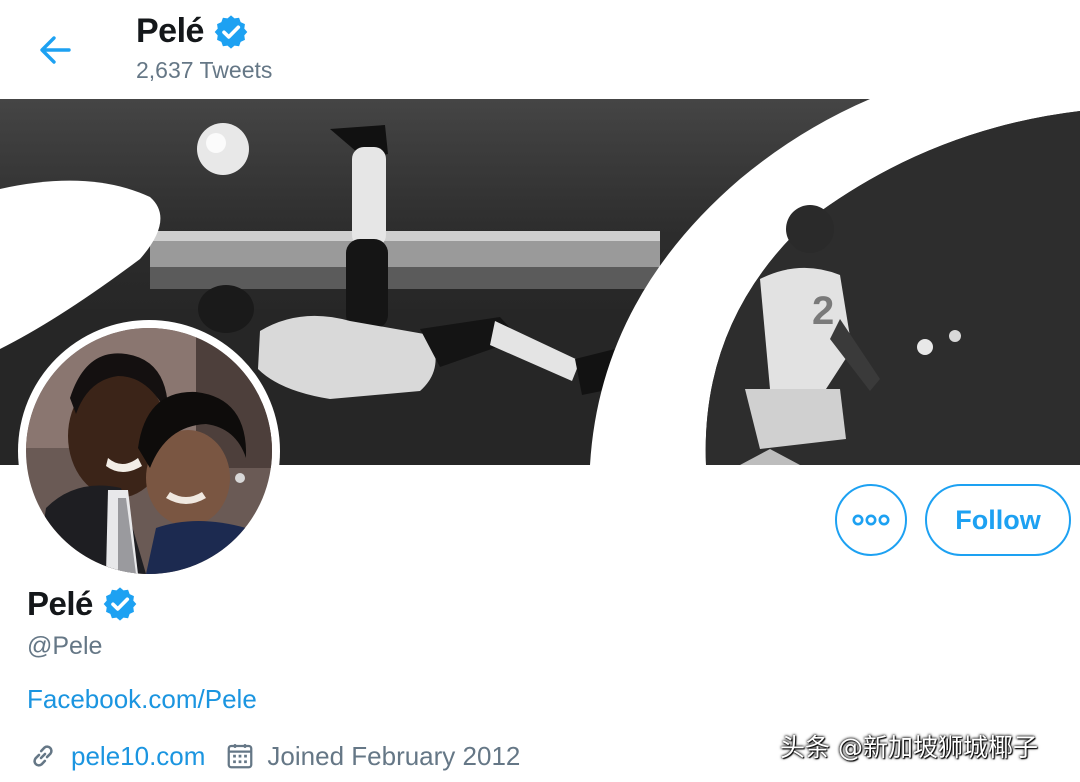 This screenshot has width=1080, height=782. I want to click on header-title: Pelé, so click(193, 31).